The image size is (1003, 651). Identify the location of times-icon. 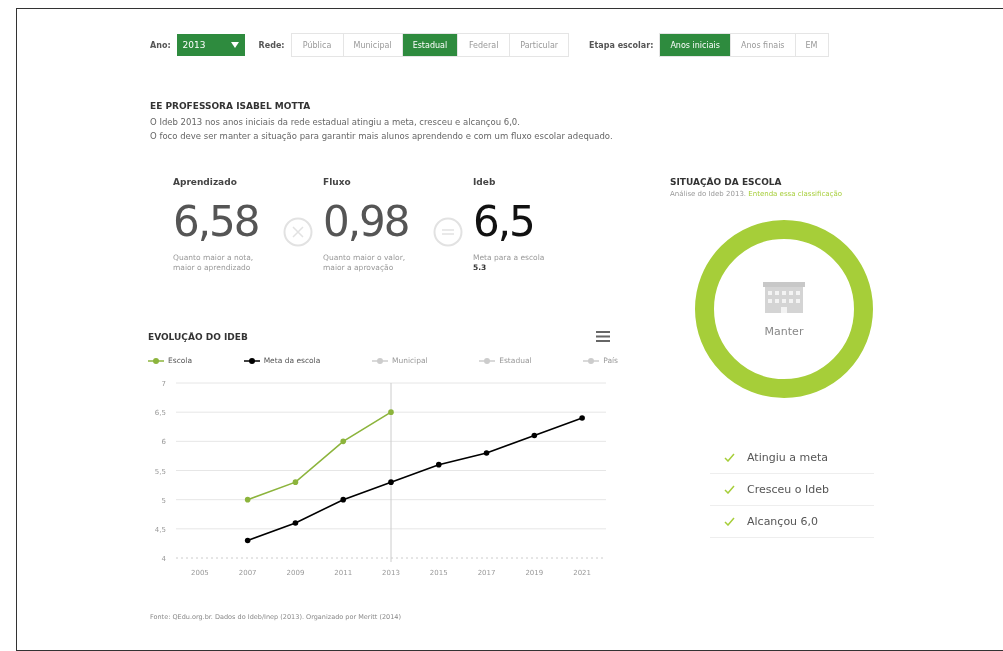
(298, 232).